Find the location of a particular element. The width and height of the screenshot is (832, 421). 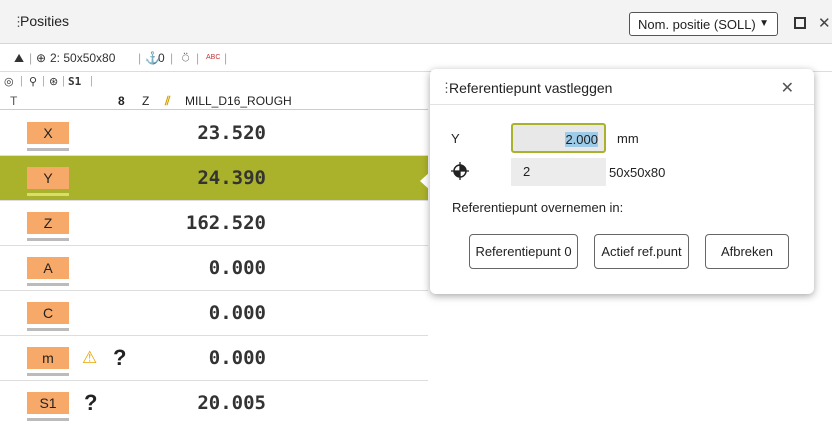

spindle-label: S1 is located at coordinates (75, 81).